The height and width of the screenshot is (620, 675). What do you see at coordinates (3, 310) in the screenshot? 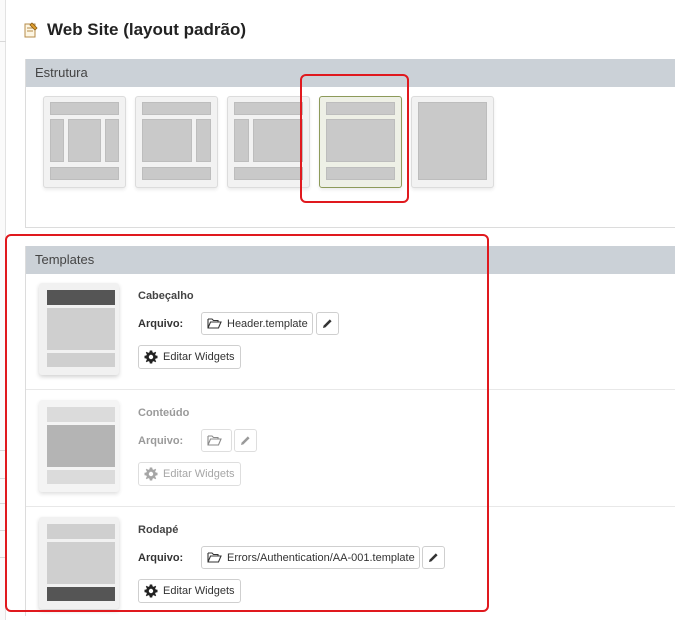
I see `left-gutter` at bounding box center [3, 310].